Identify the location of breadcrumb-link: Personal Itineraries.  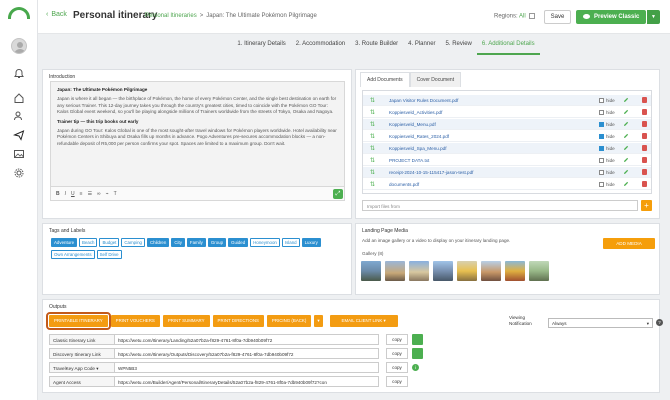
(171, 16).